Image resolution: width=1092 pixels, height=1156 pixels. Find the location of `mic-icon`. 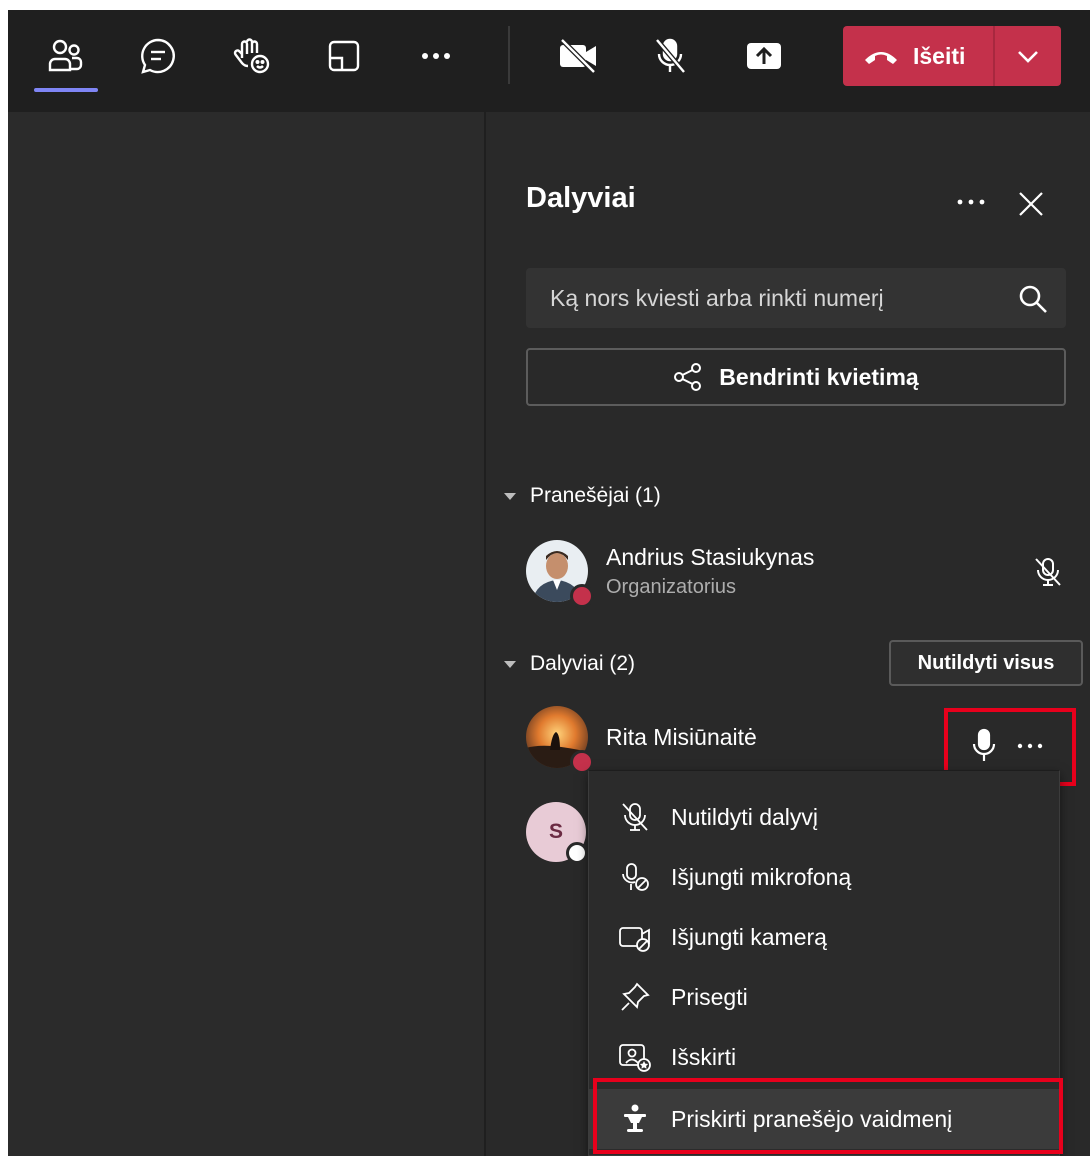

mic-icon is located at coordinates (984, 746).